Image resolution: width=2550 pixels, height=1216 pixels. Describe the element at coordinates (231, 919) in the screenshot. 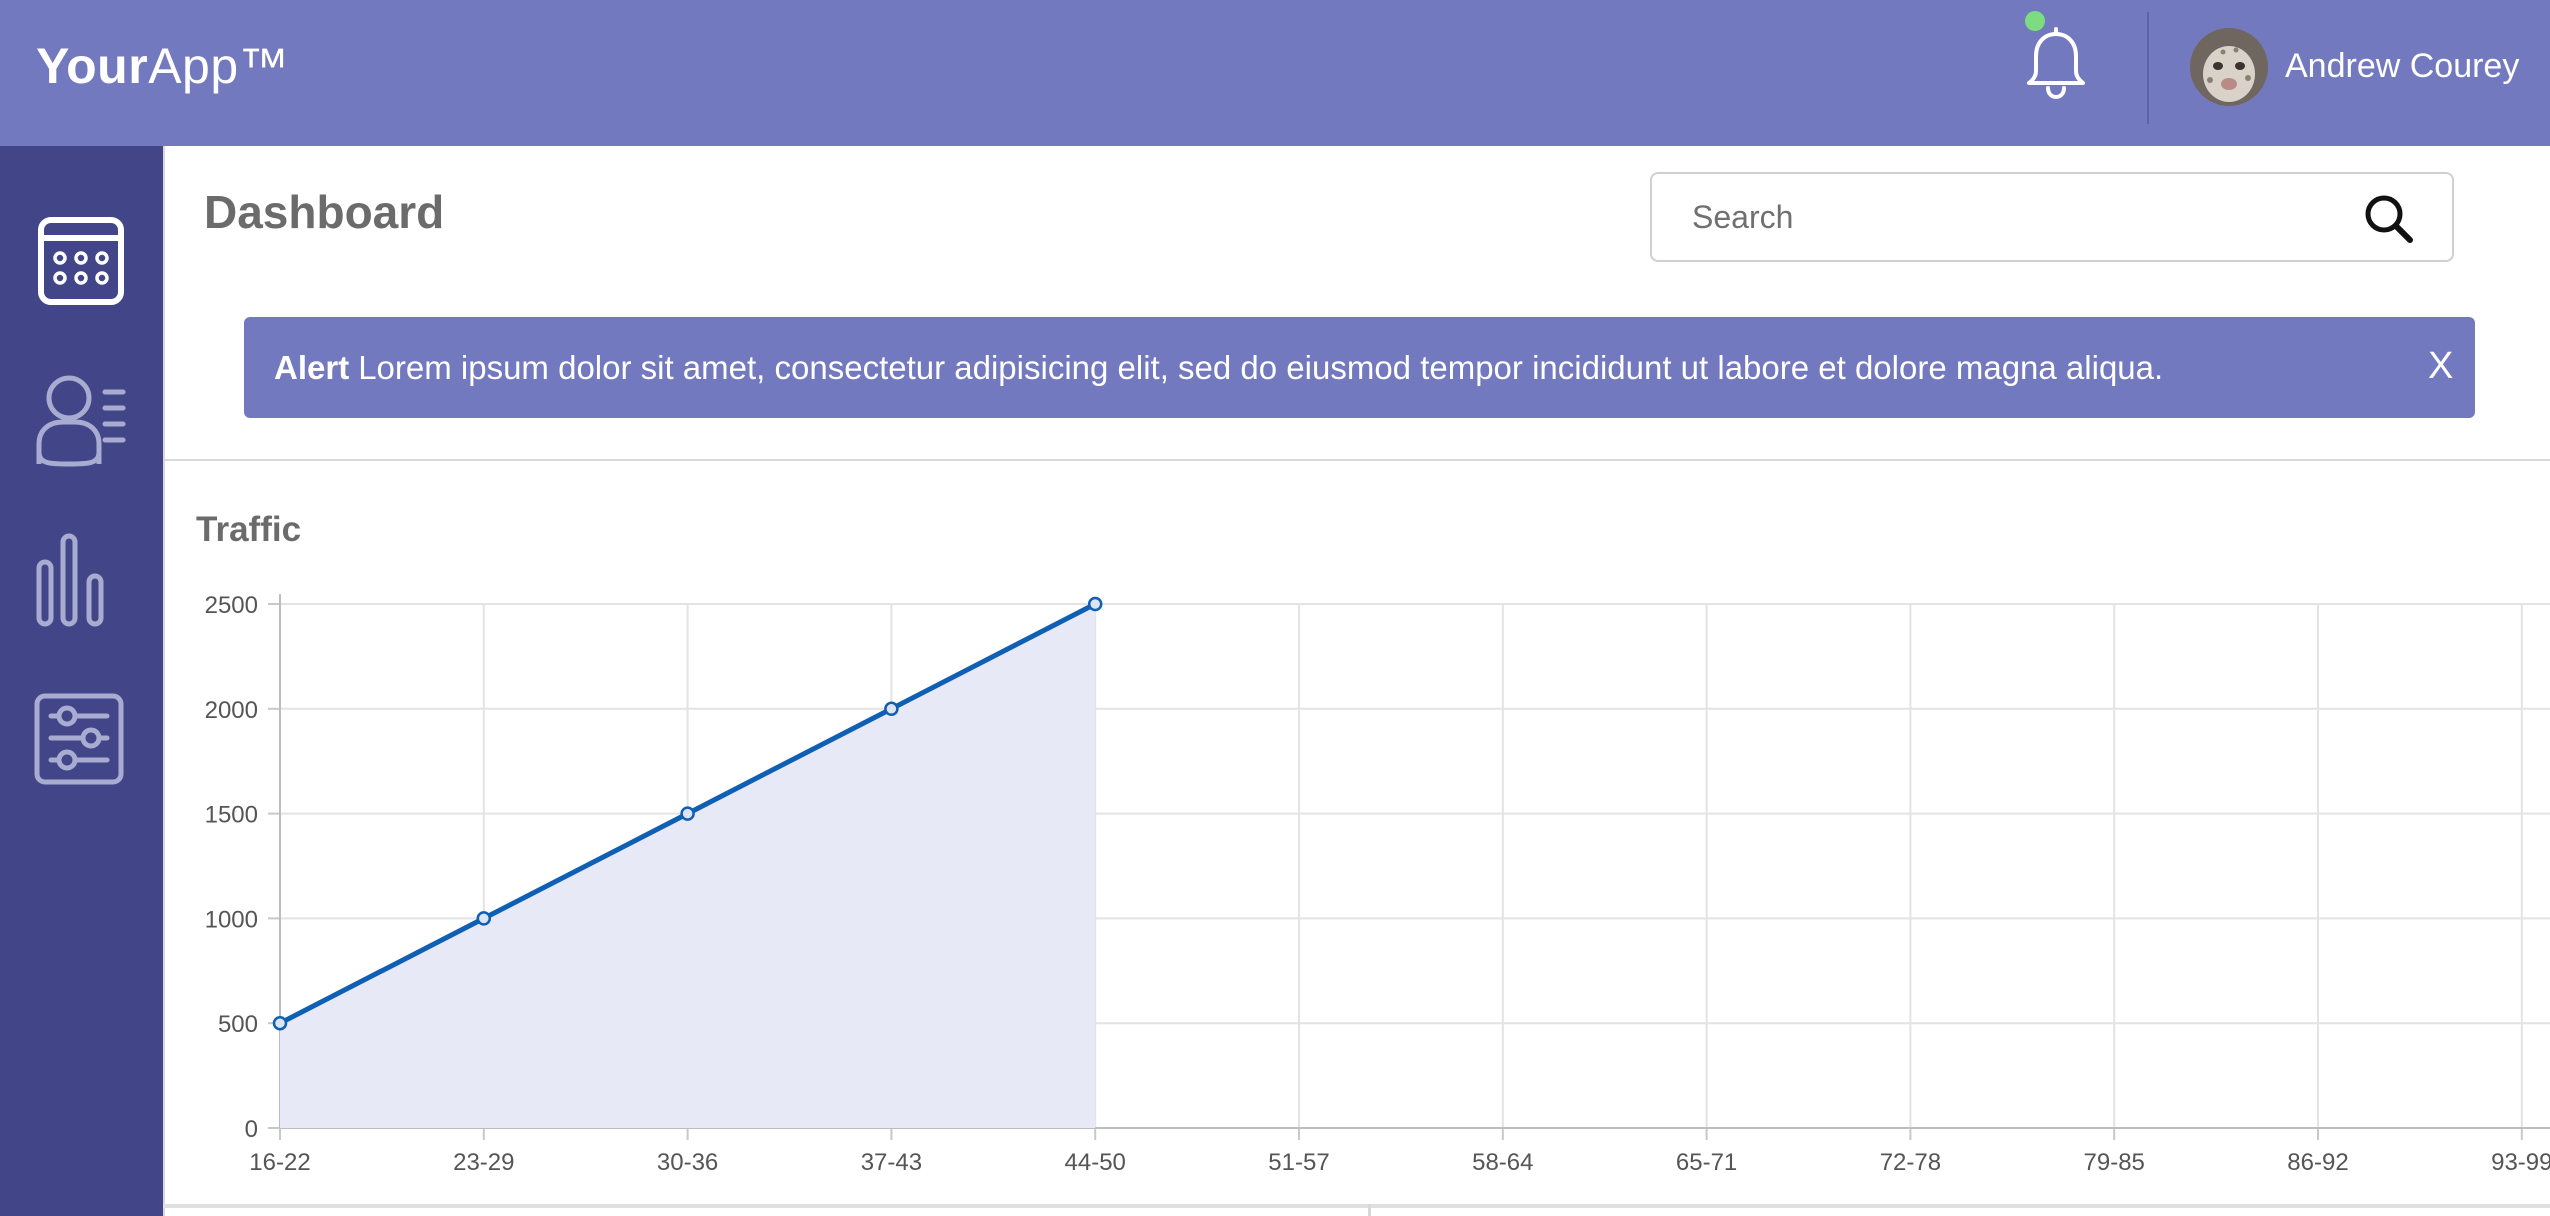

I see `y-tick-label: 1000` at that location.